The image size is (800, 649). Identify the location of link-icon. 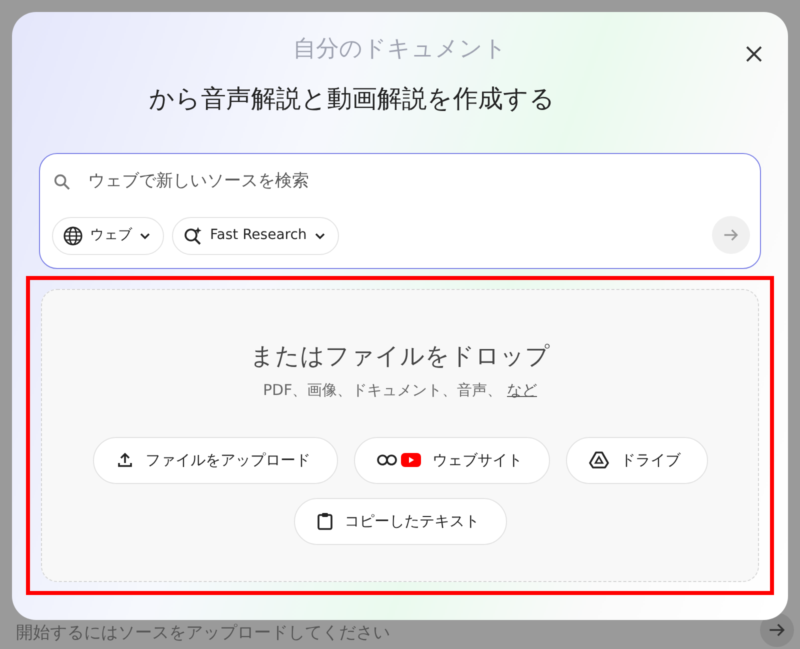
(386, 460).